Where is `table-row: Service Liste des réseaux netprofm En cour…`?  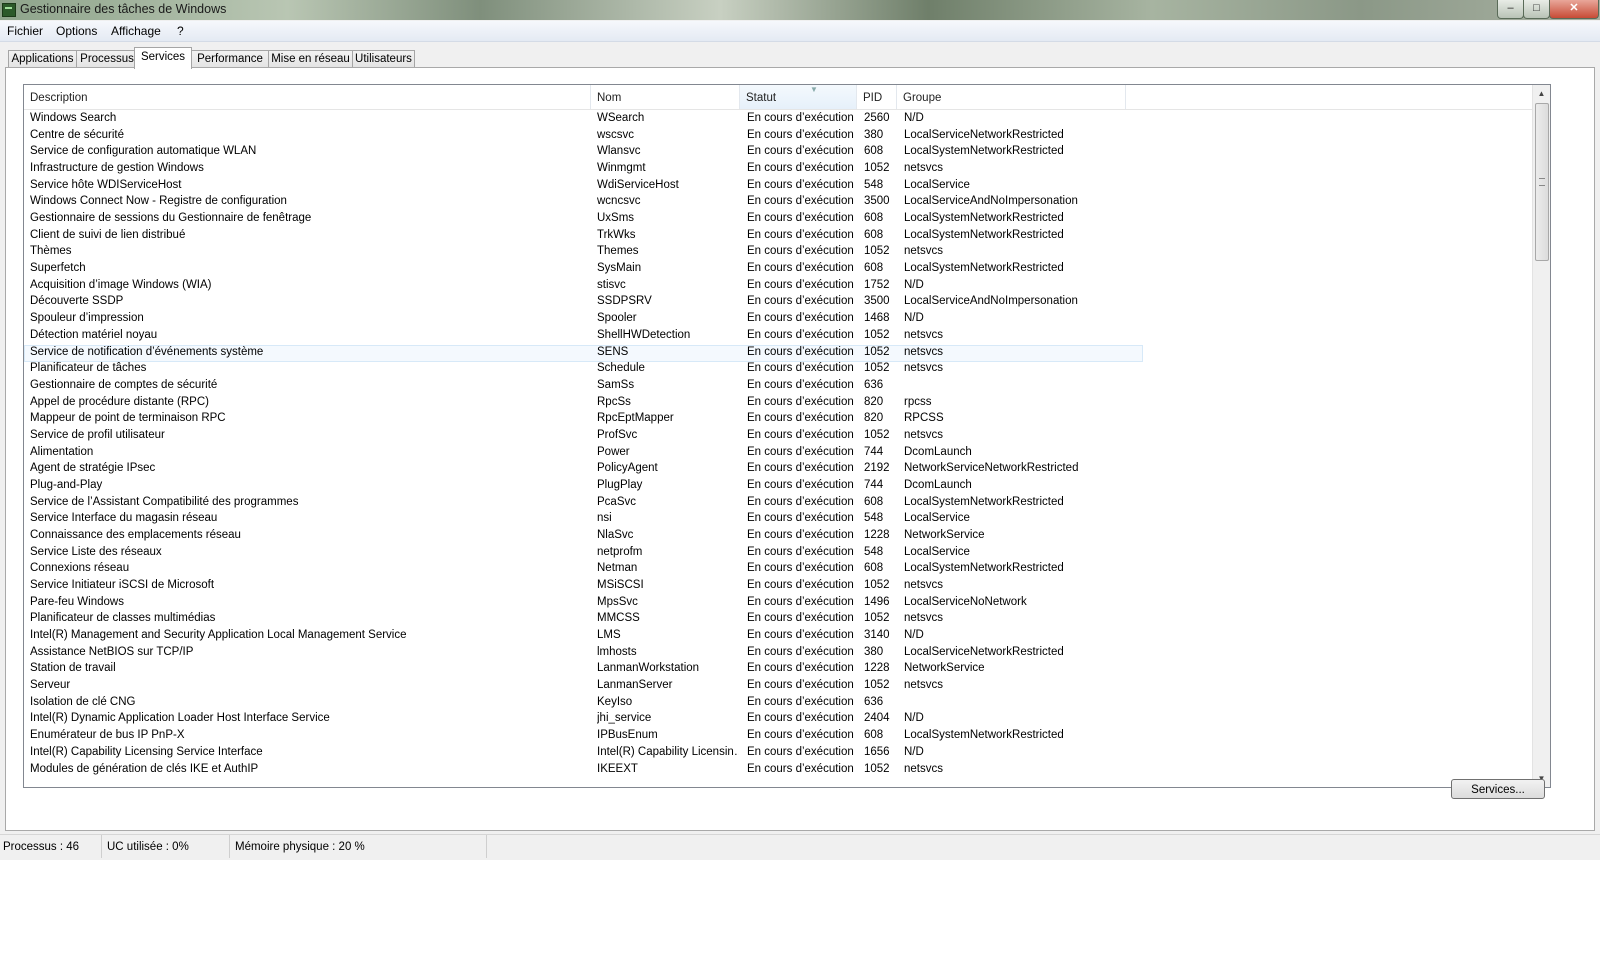
table-row: Service Liste des réseaux netprofm En cour… is located at coordinates (778, 553).